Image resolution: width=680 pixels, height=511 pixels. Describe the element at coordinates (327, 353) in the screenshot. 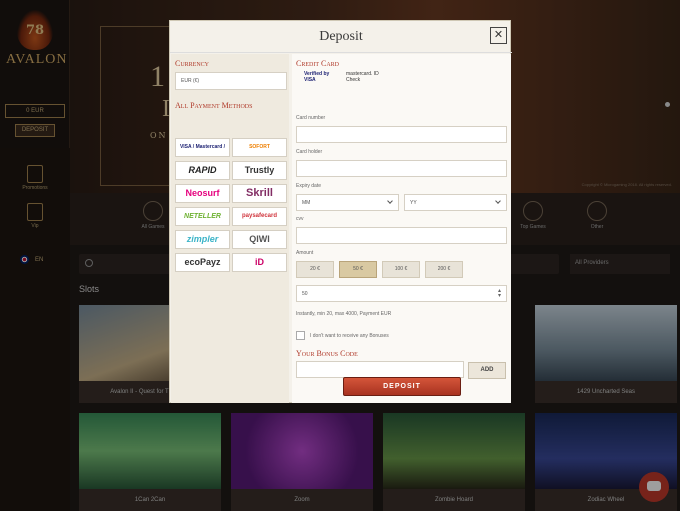

I see `bonus-code-title: Your Bonus Code` at that location.